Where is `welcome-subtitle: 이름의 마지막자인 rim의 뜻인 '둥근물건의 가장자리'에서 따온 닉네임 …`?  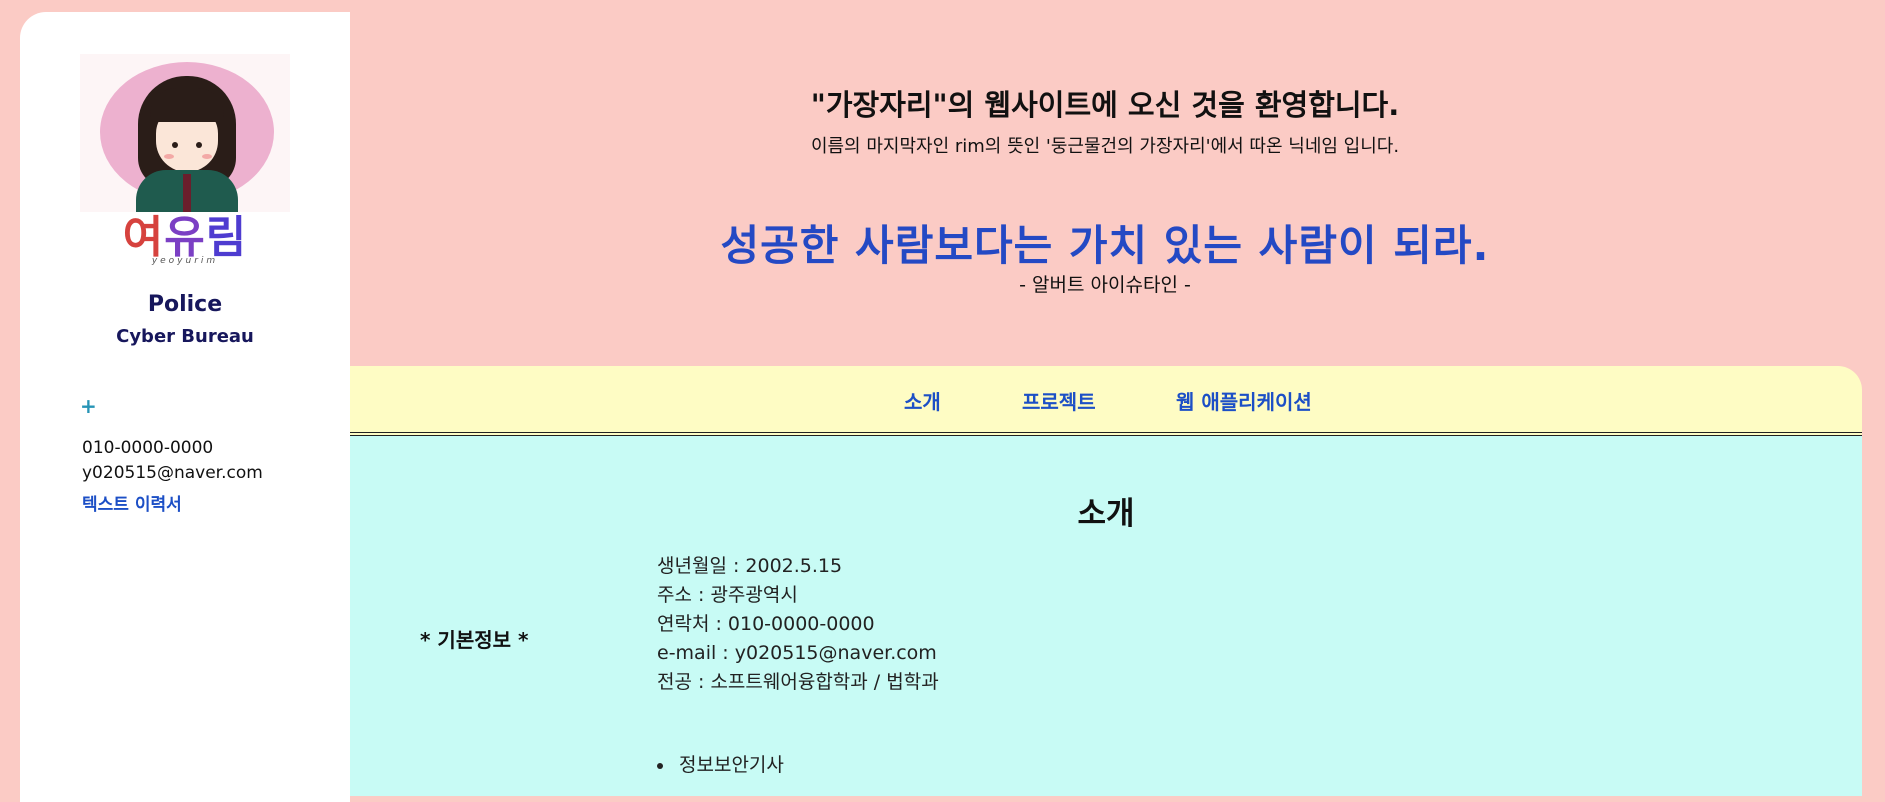 welcome-subtitle: 이름의 마지막자인 rim의 뜻인 '둥근물건의 가장자리'에서 따온 닉네임 … is located at coordinates (1105, 146).